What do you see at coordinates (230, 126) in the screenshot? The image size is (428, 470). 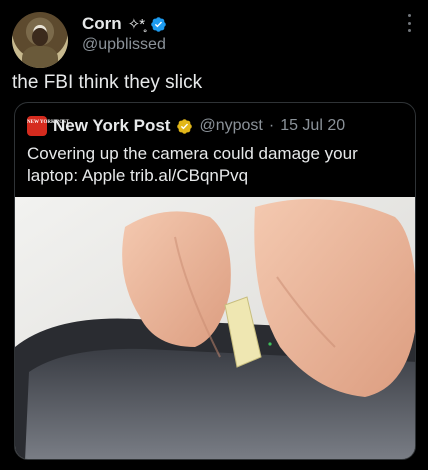 I see `quoted-handle: @nypost` at bounding box center [230, 126].